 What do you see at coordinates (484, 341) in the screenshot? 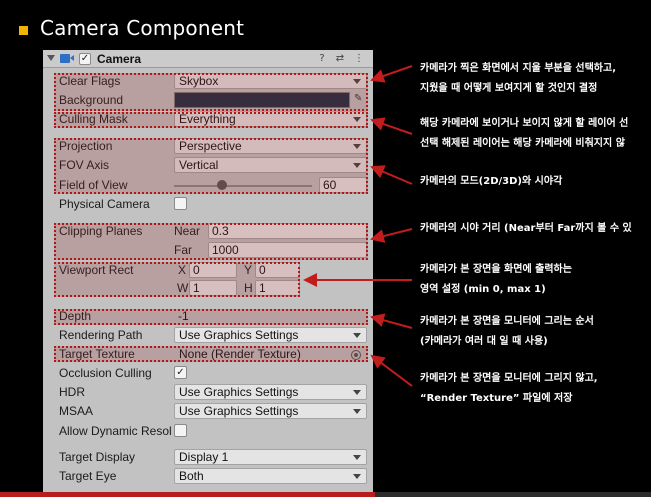
I see `annotation-line: (카메라가 여러 대 일 때 사용)` at bounding box center [484, 341].